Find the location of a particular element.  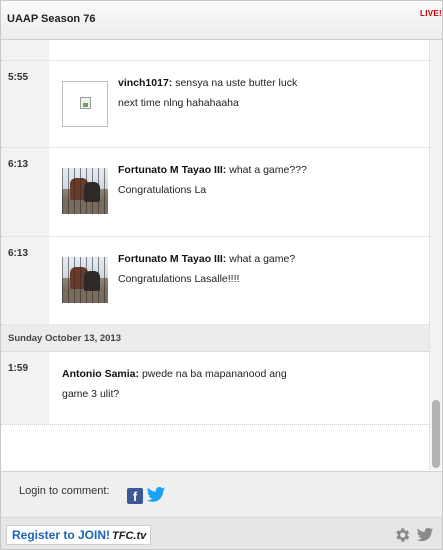

login-label: Login to comment: is located at coordinates (64, 491).